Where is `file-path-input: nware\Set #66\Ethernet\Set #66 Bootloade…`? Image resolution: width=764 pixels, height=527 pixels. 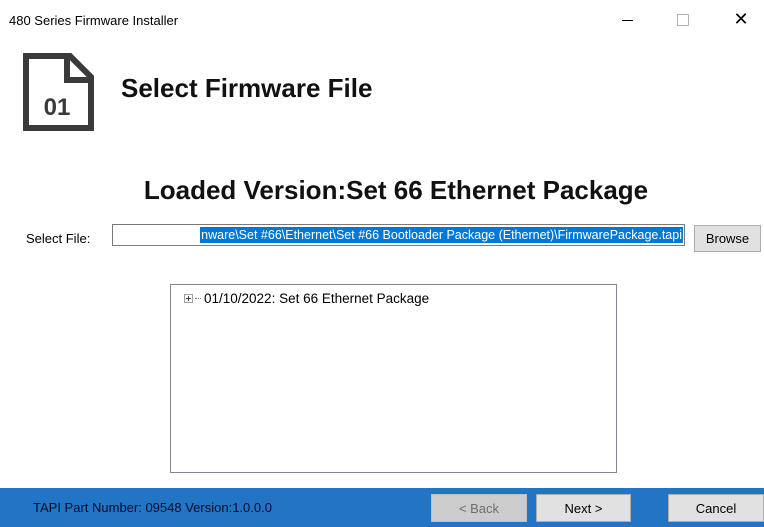
file-path-input: nware\Set #66\Ethernet\Set #66 Bootloade… is located at coordinates (398, 235).